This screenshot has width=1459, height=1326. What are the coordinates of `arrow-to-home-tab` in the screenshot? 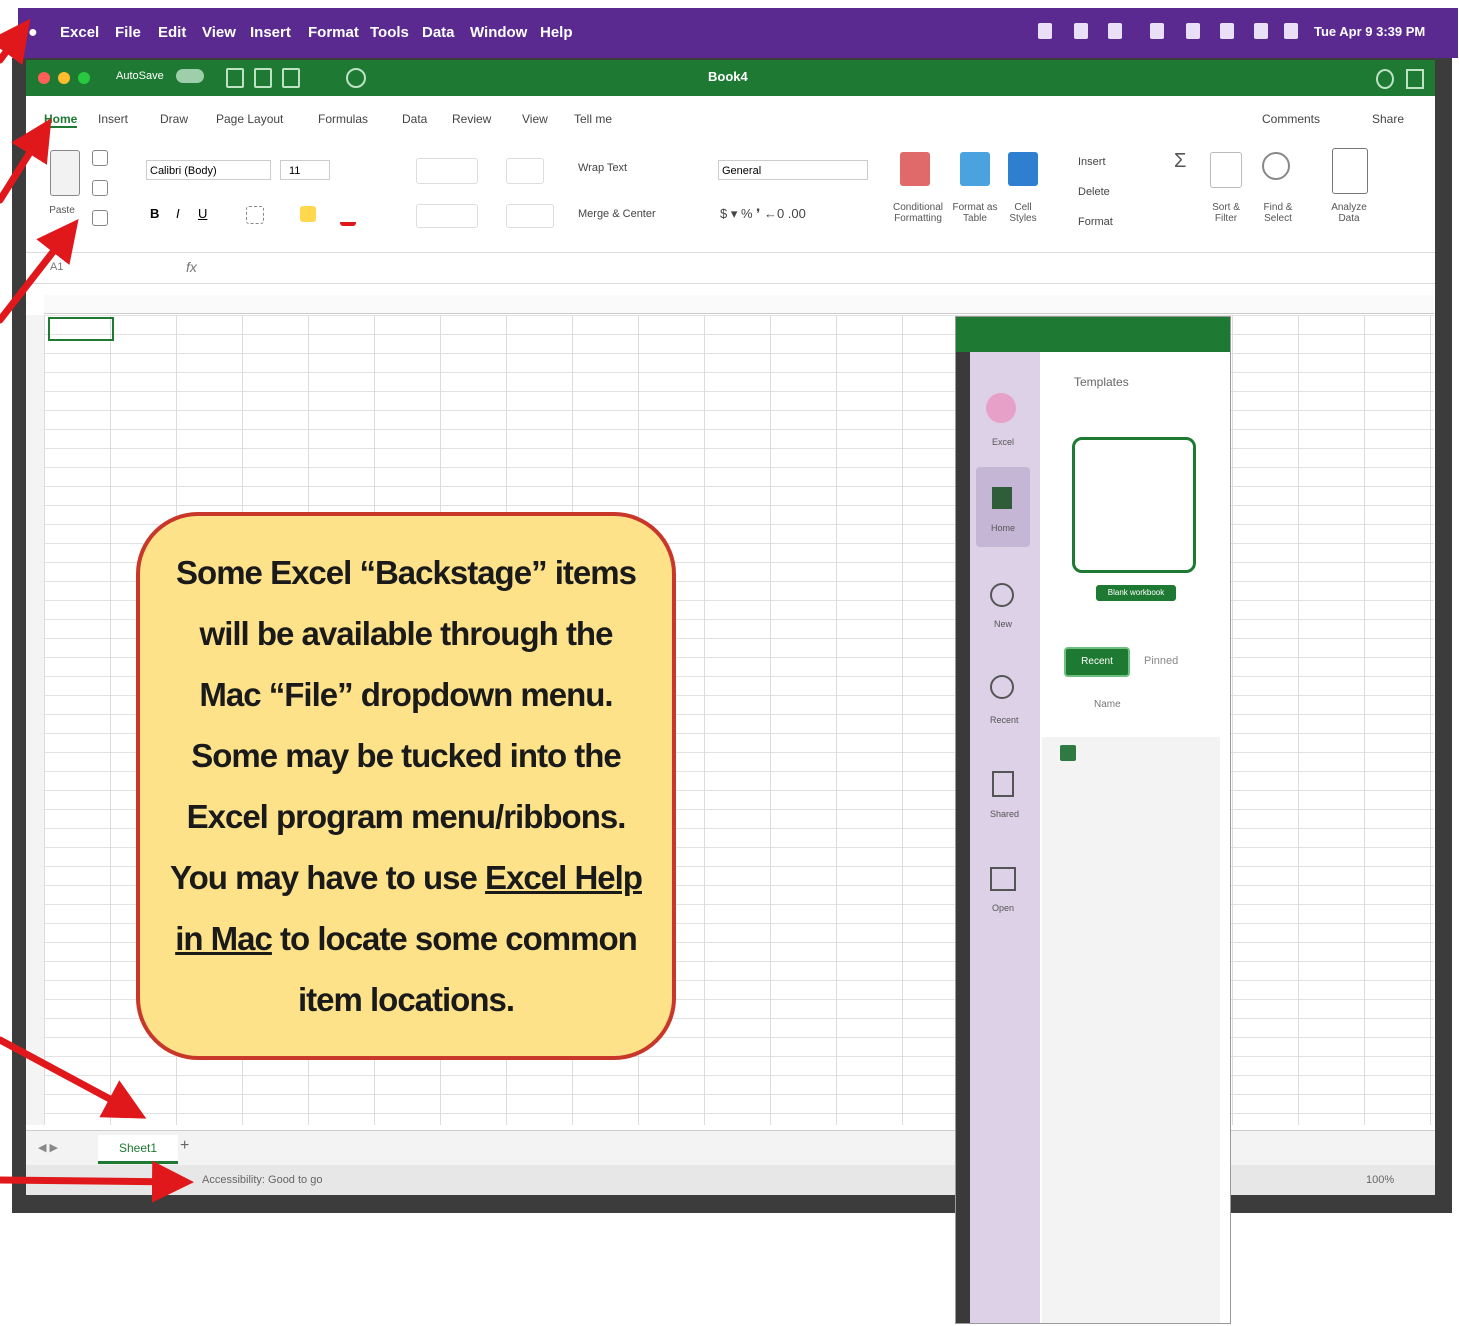 It's located at (26, 161).